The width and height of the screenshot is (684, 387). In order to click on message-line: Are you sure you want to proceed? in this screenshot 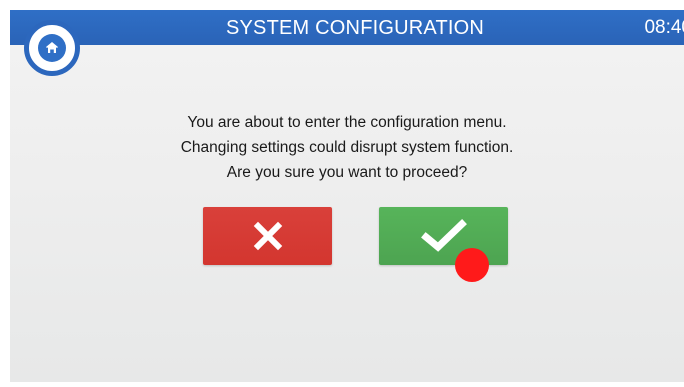, I will do `click(347, 172)`.